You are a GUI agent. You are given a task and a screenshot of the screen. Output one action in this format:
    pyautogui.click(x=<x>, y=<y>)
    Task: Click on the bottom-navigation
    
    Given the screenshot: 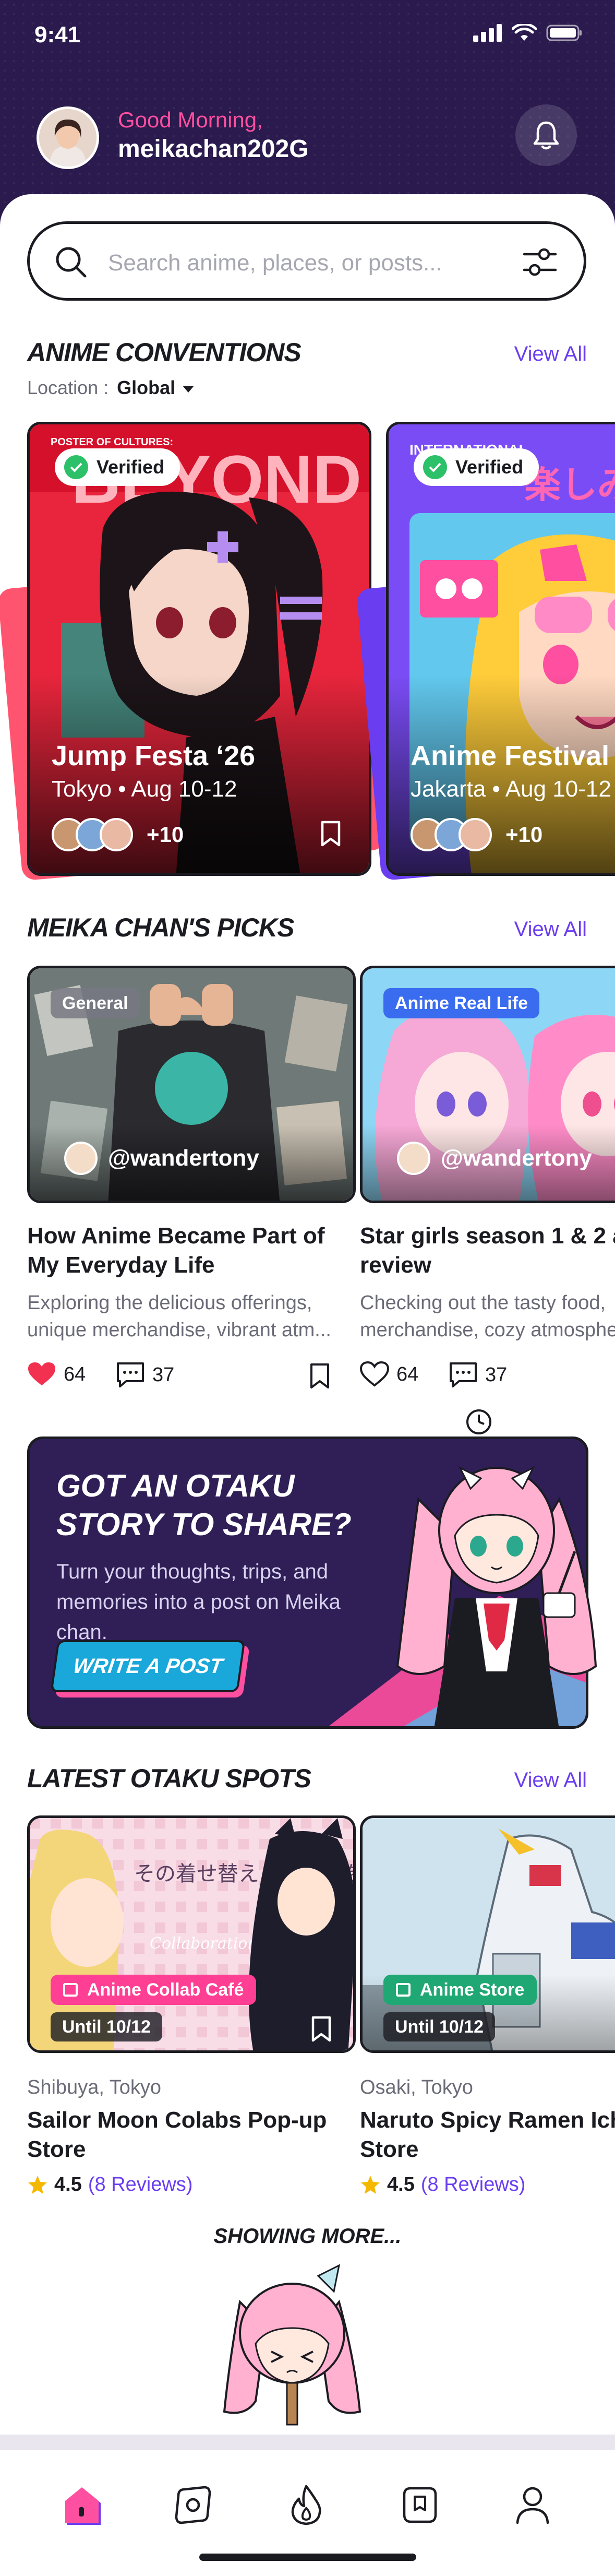 What is the action you would take?
    pyautogui.click(x=308, y=2505)
    